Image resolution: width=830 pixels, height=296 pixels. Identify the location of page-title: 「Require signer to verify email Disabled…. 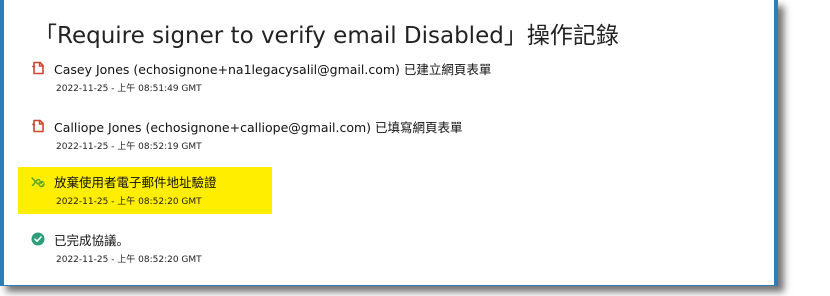
(326, 36).